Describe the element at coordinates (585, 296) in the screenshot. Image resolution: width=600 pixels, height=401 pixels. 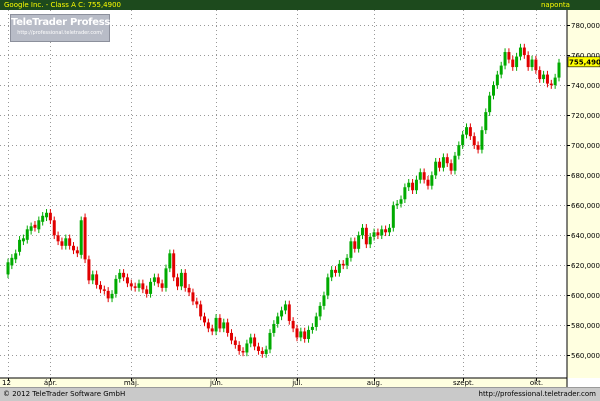
I see `y-tick-label: 600,0000` at that location.